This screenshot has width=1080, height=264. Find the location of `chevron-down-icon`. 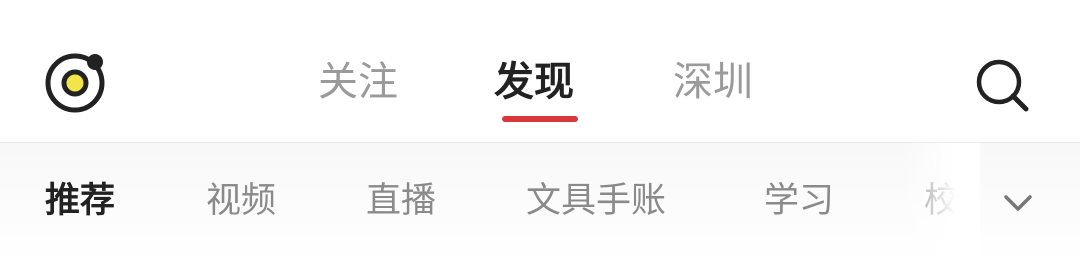

chevron-down-icon is located at coordinates (1018, 203).